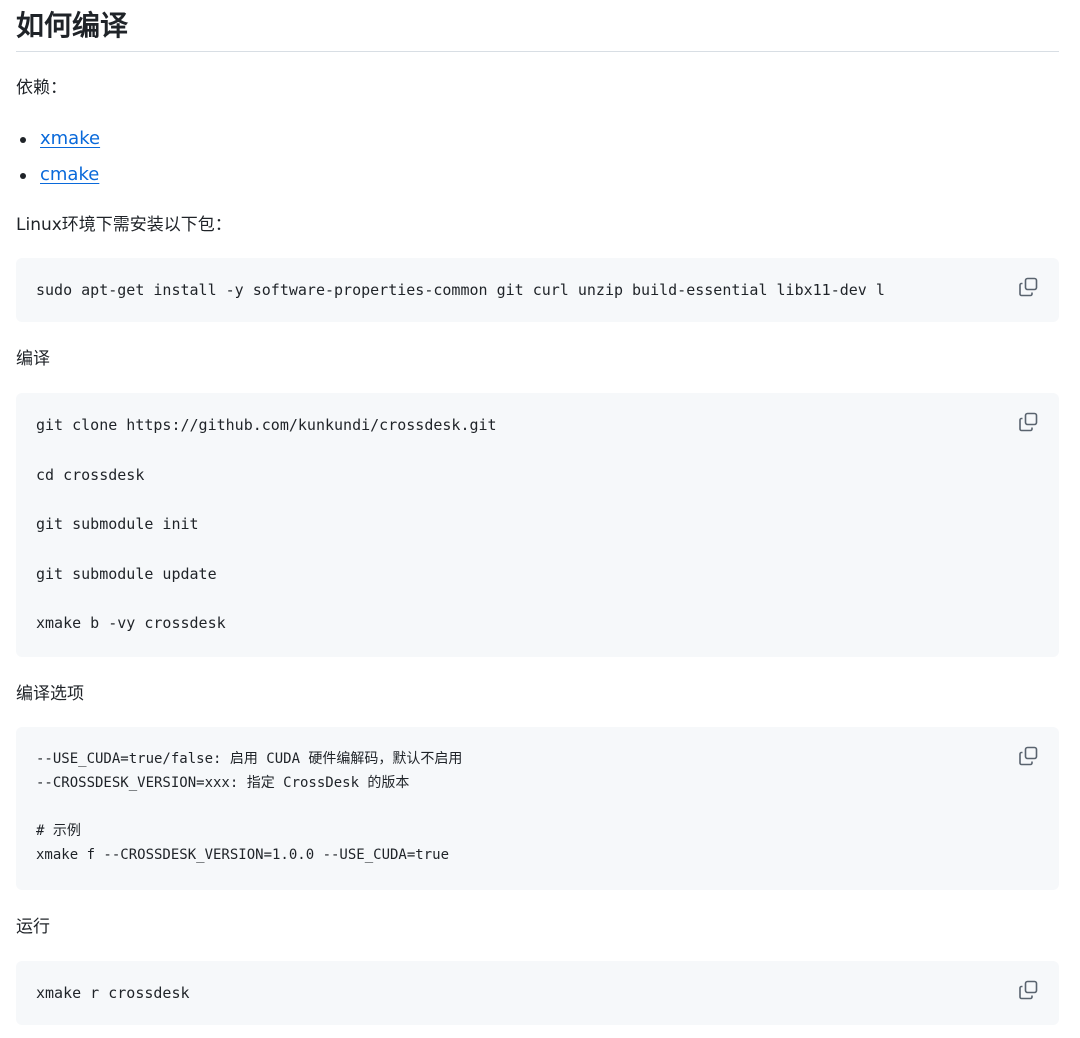 The height and width of the screenshot is (1038, 1080). I want to click on dependencies-label: 依赖：, so click(41, 88).